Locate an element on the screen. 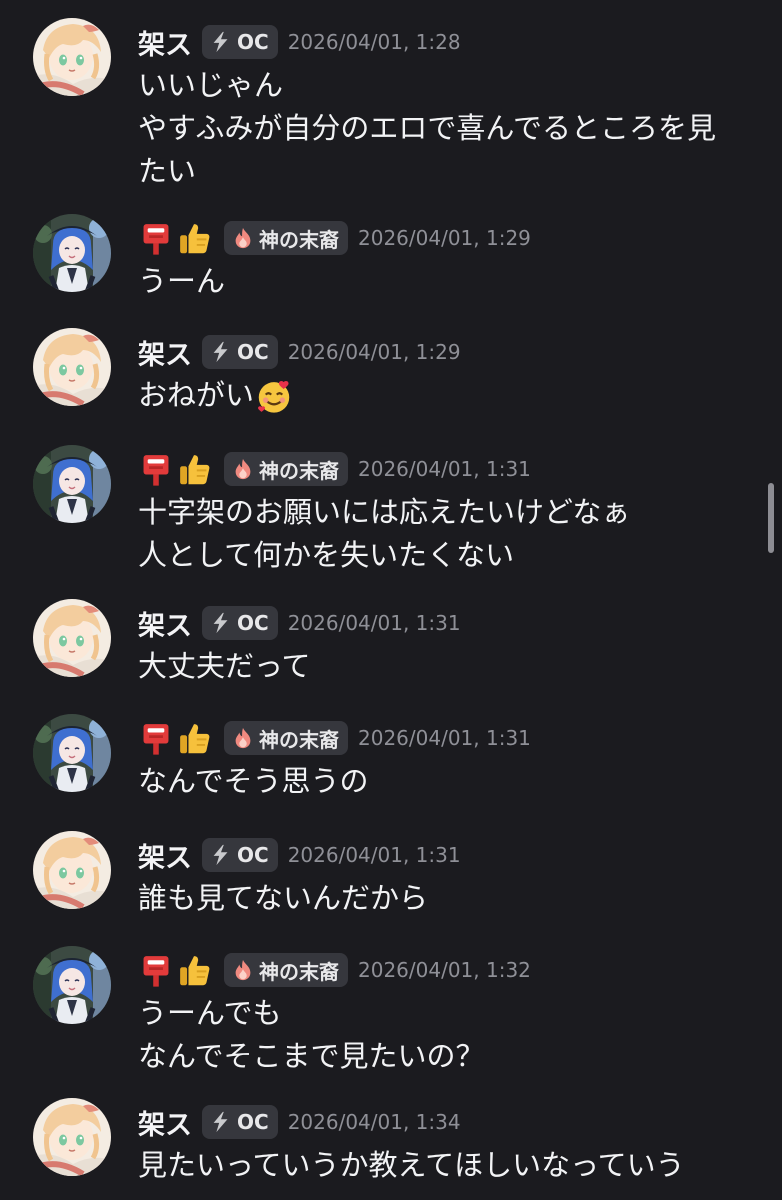 The height and width of the screenshot is (1200, 782). message-header: 架ス OC 2026/04/01, 1:34 is located at coordinates (299, 1122).